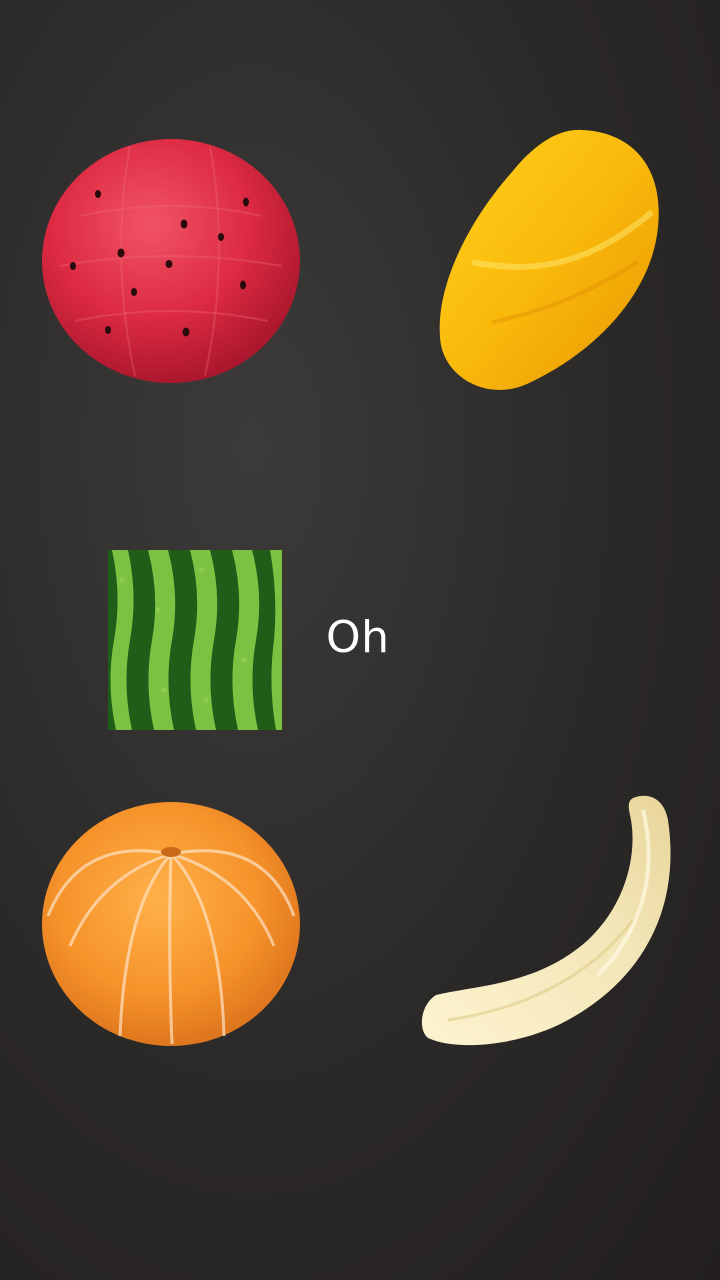  I want to click on caption-text: Oh, so click(358, 637).